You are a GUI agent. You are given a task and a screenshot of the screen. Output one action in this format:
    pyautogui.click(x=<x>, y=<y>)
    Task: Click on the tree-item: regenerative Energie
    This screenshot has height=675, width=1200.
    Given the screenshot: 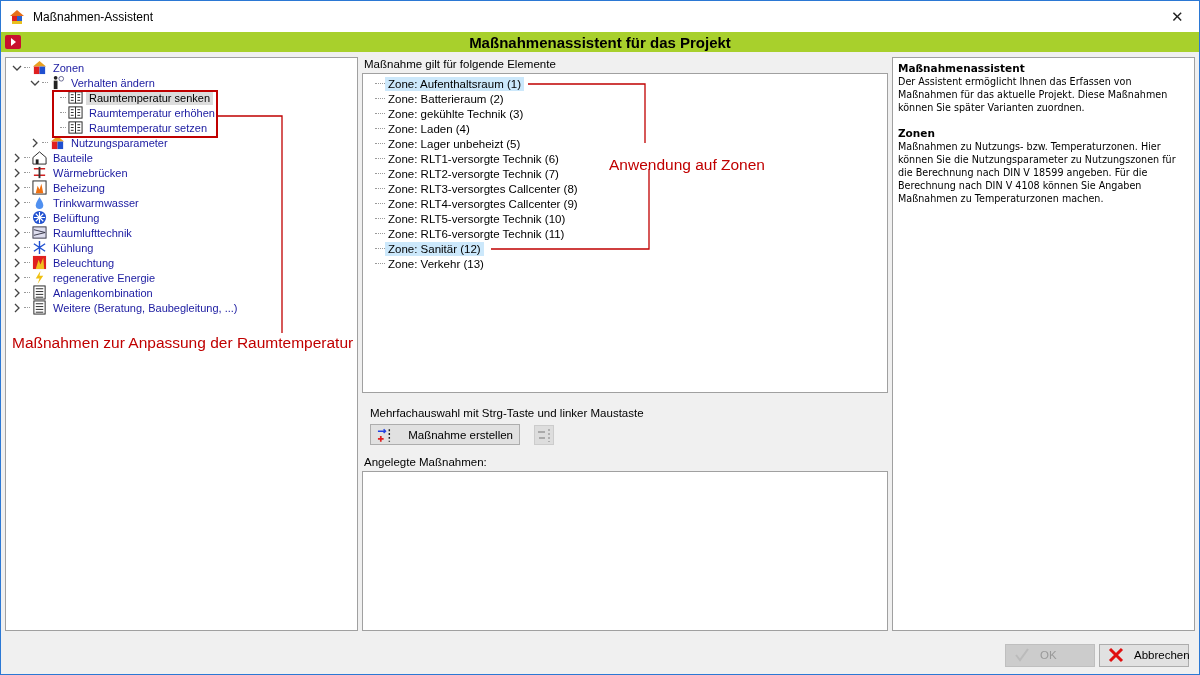 What is the action you would take?
    pyautogui.click(x=104, y=277)
    